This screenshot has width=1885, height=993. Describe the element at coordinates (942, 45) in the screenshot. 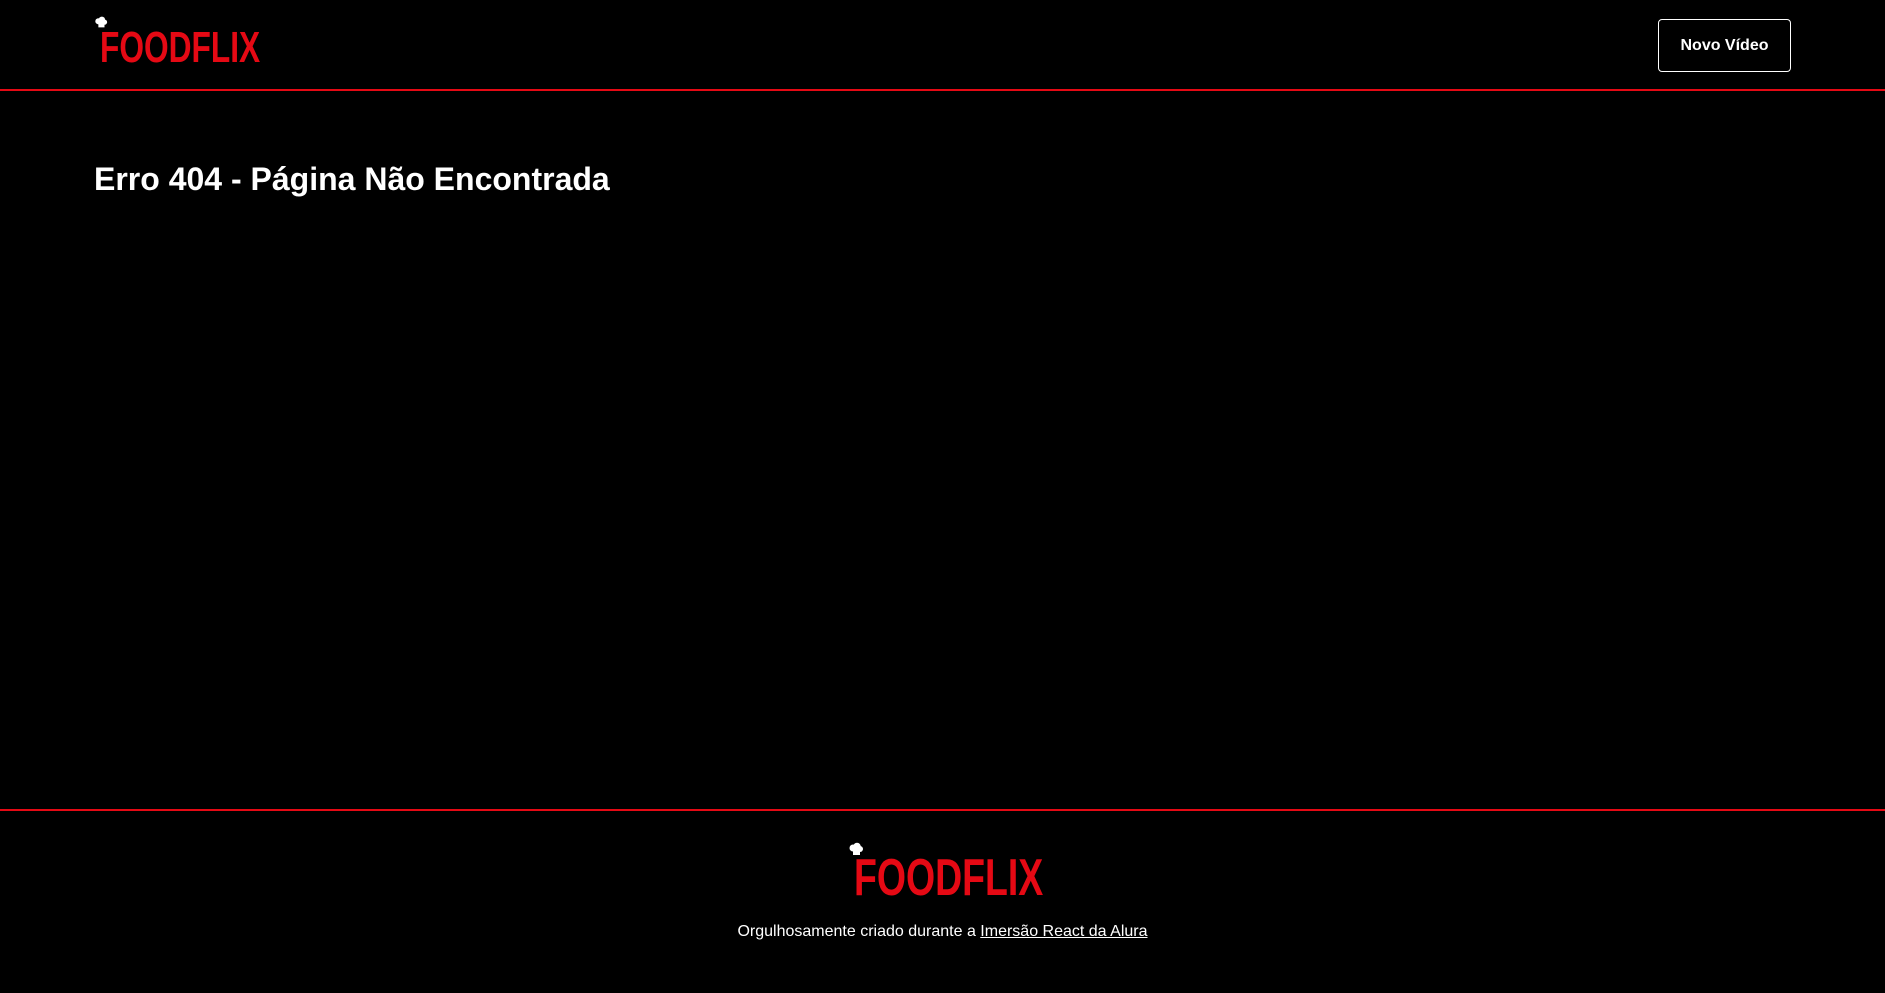

I see `site-header: FOODFLIX Novo Vídeo` at that location.